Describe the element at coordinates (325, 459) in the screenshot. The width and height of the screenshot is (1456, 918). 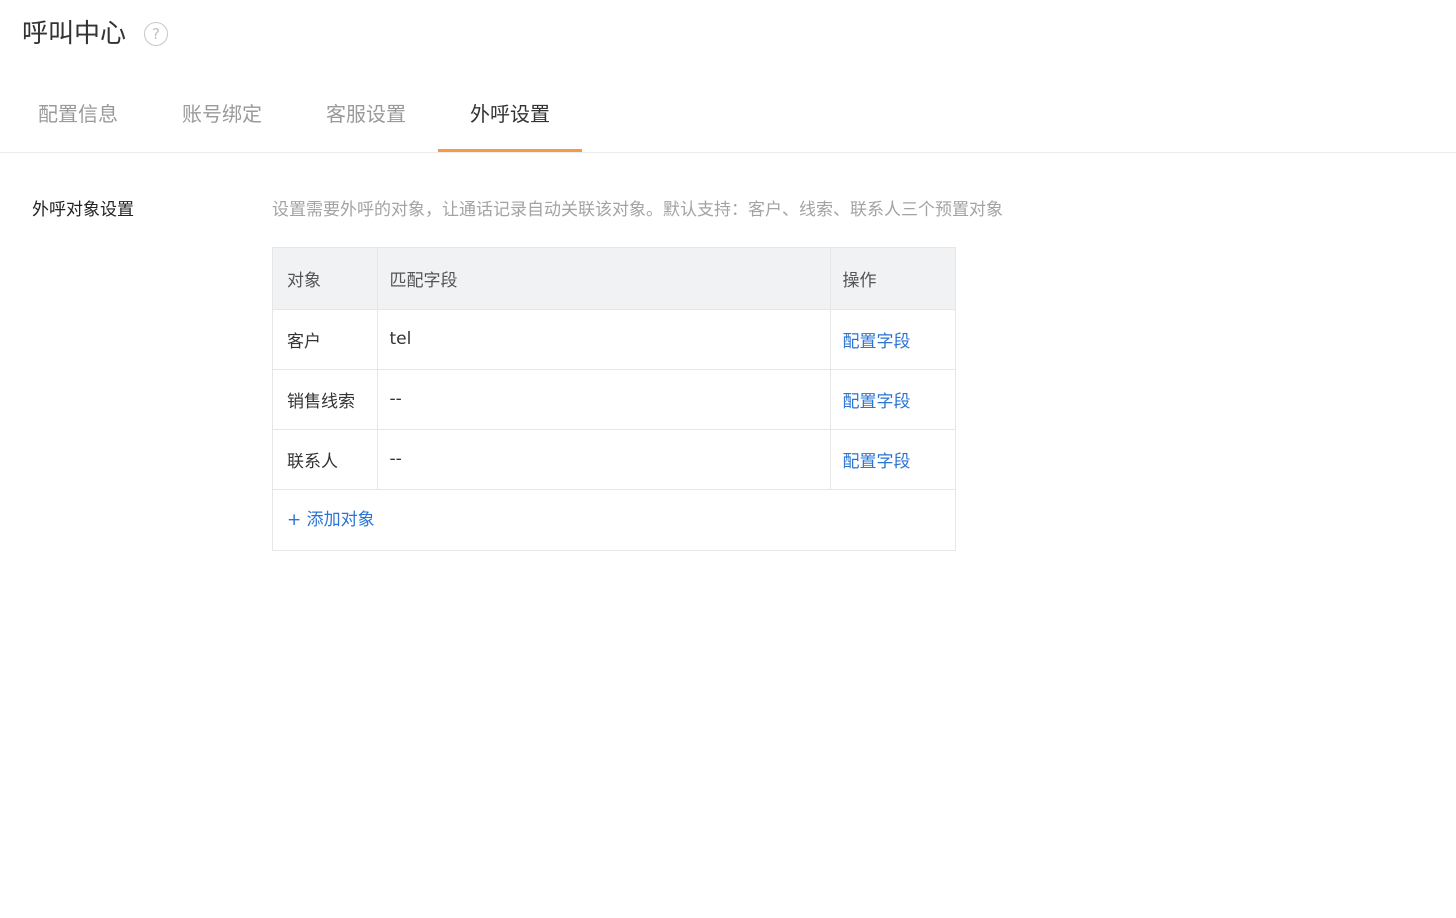
I see `object-cell: 联系人` at that location.